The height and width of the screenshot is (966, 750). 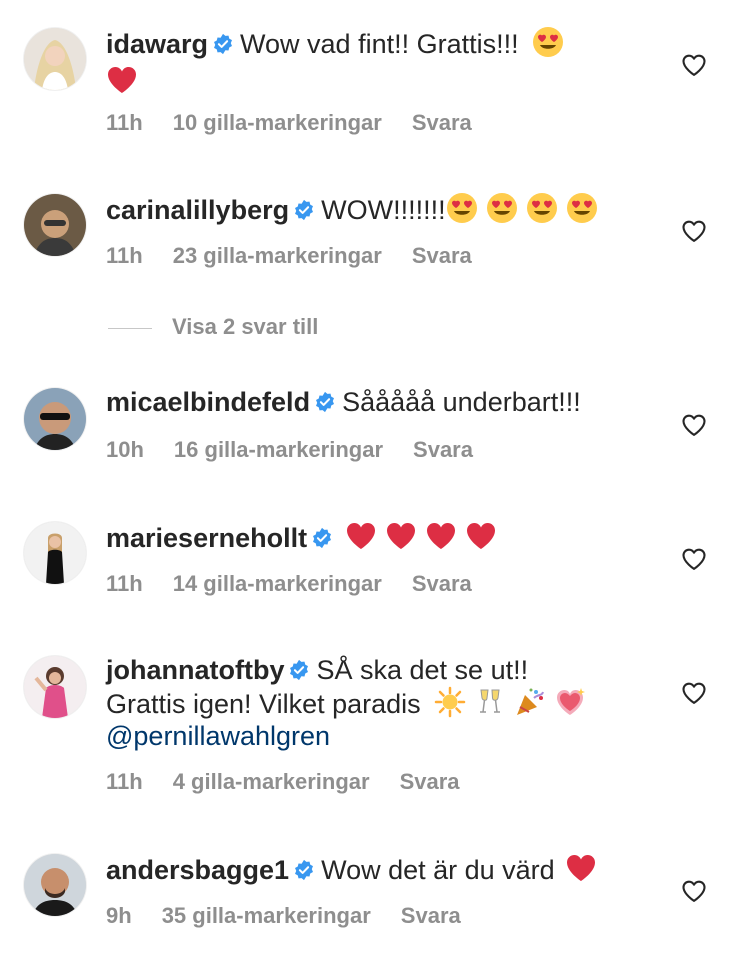 I want to click on comment-meta: 10h 16 gilla-markeringar Svara, so click(x=304, y=450).